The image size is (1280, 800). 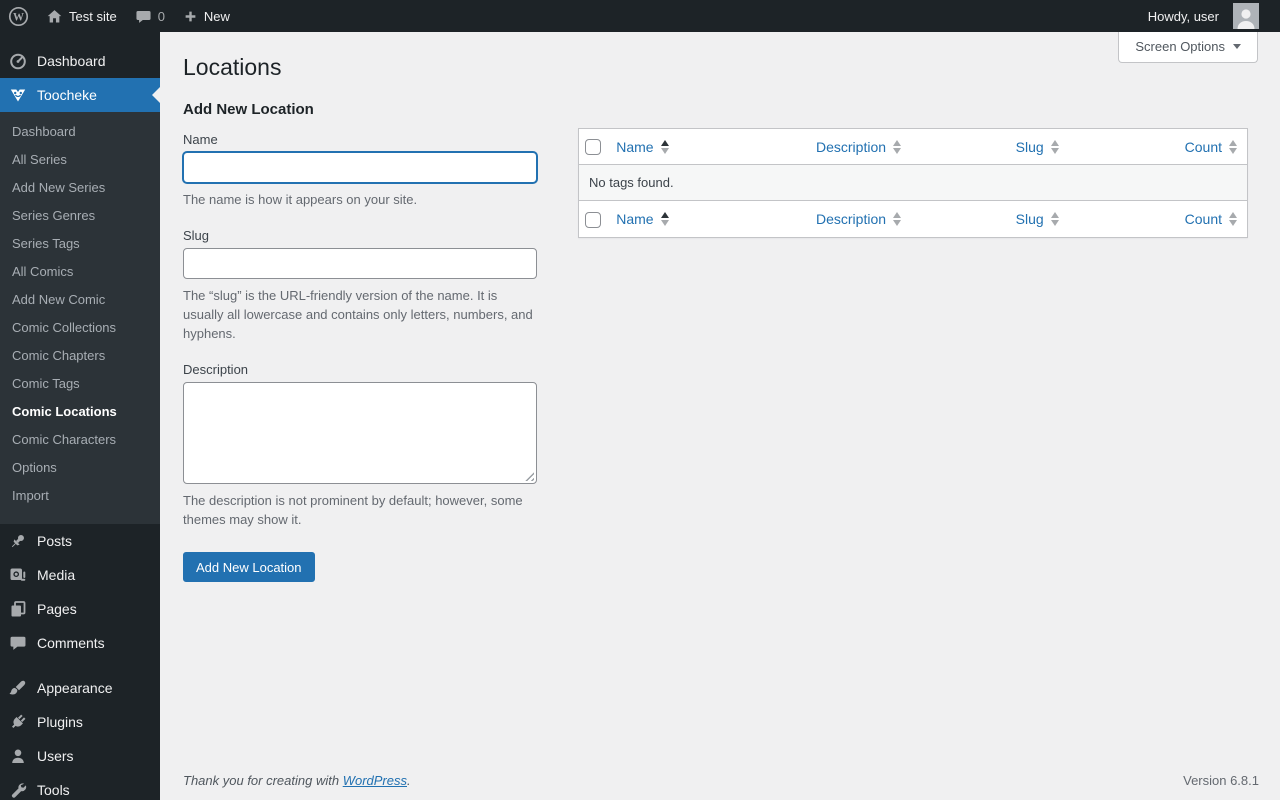 What do you see at coordinates (60, 722) in the screenshot?
I see `sidebar-item-label: Plugins` at bounding box center [60, 722].